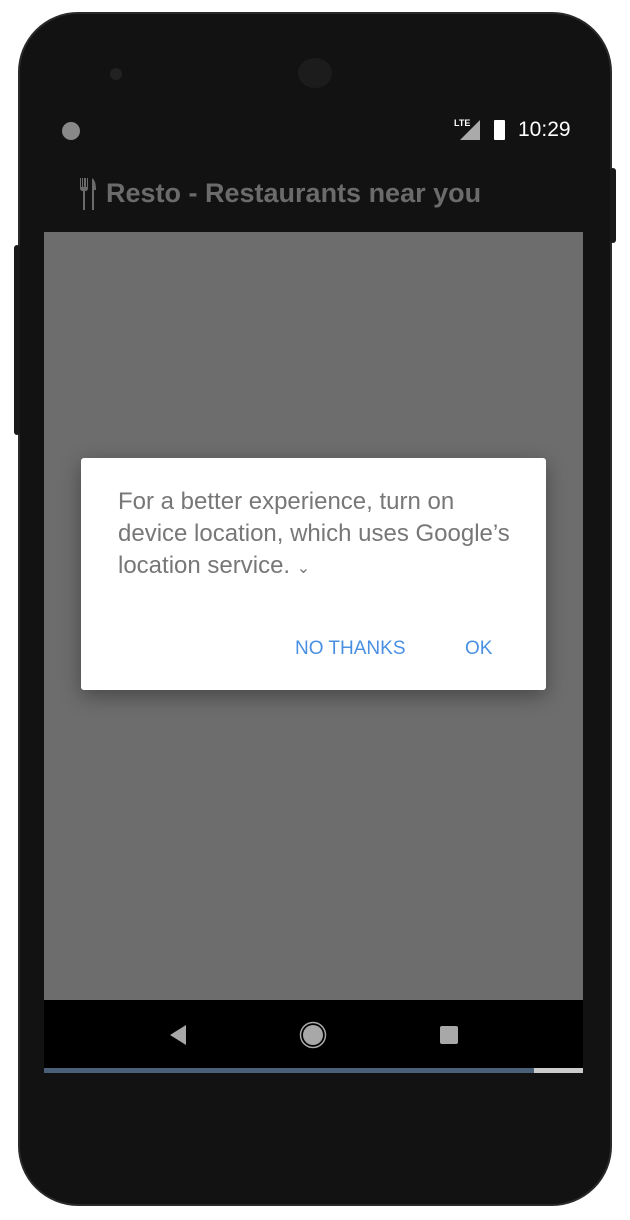  Describe the element at coordinates (478, 649) in the screenshot. I see `ok-button: OK` at that location.